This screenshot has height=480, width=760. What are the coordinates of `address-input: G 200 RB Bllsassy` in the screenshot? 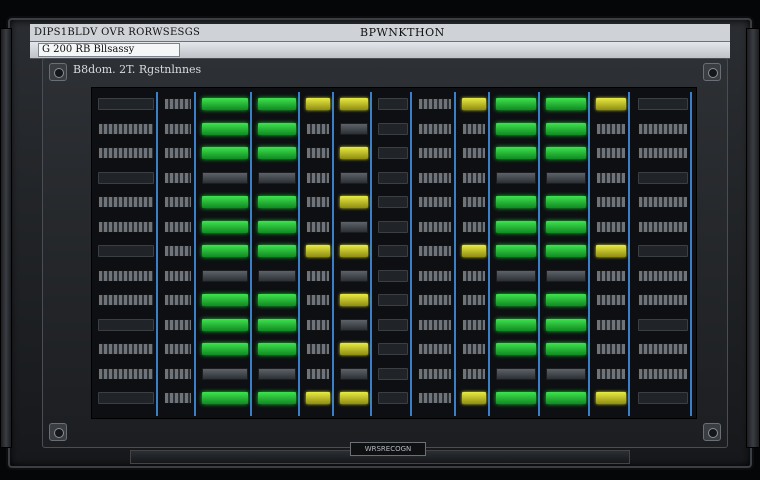 It's located at (109, 50).